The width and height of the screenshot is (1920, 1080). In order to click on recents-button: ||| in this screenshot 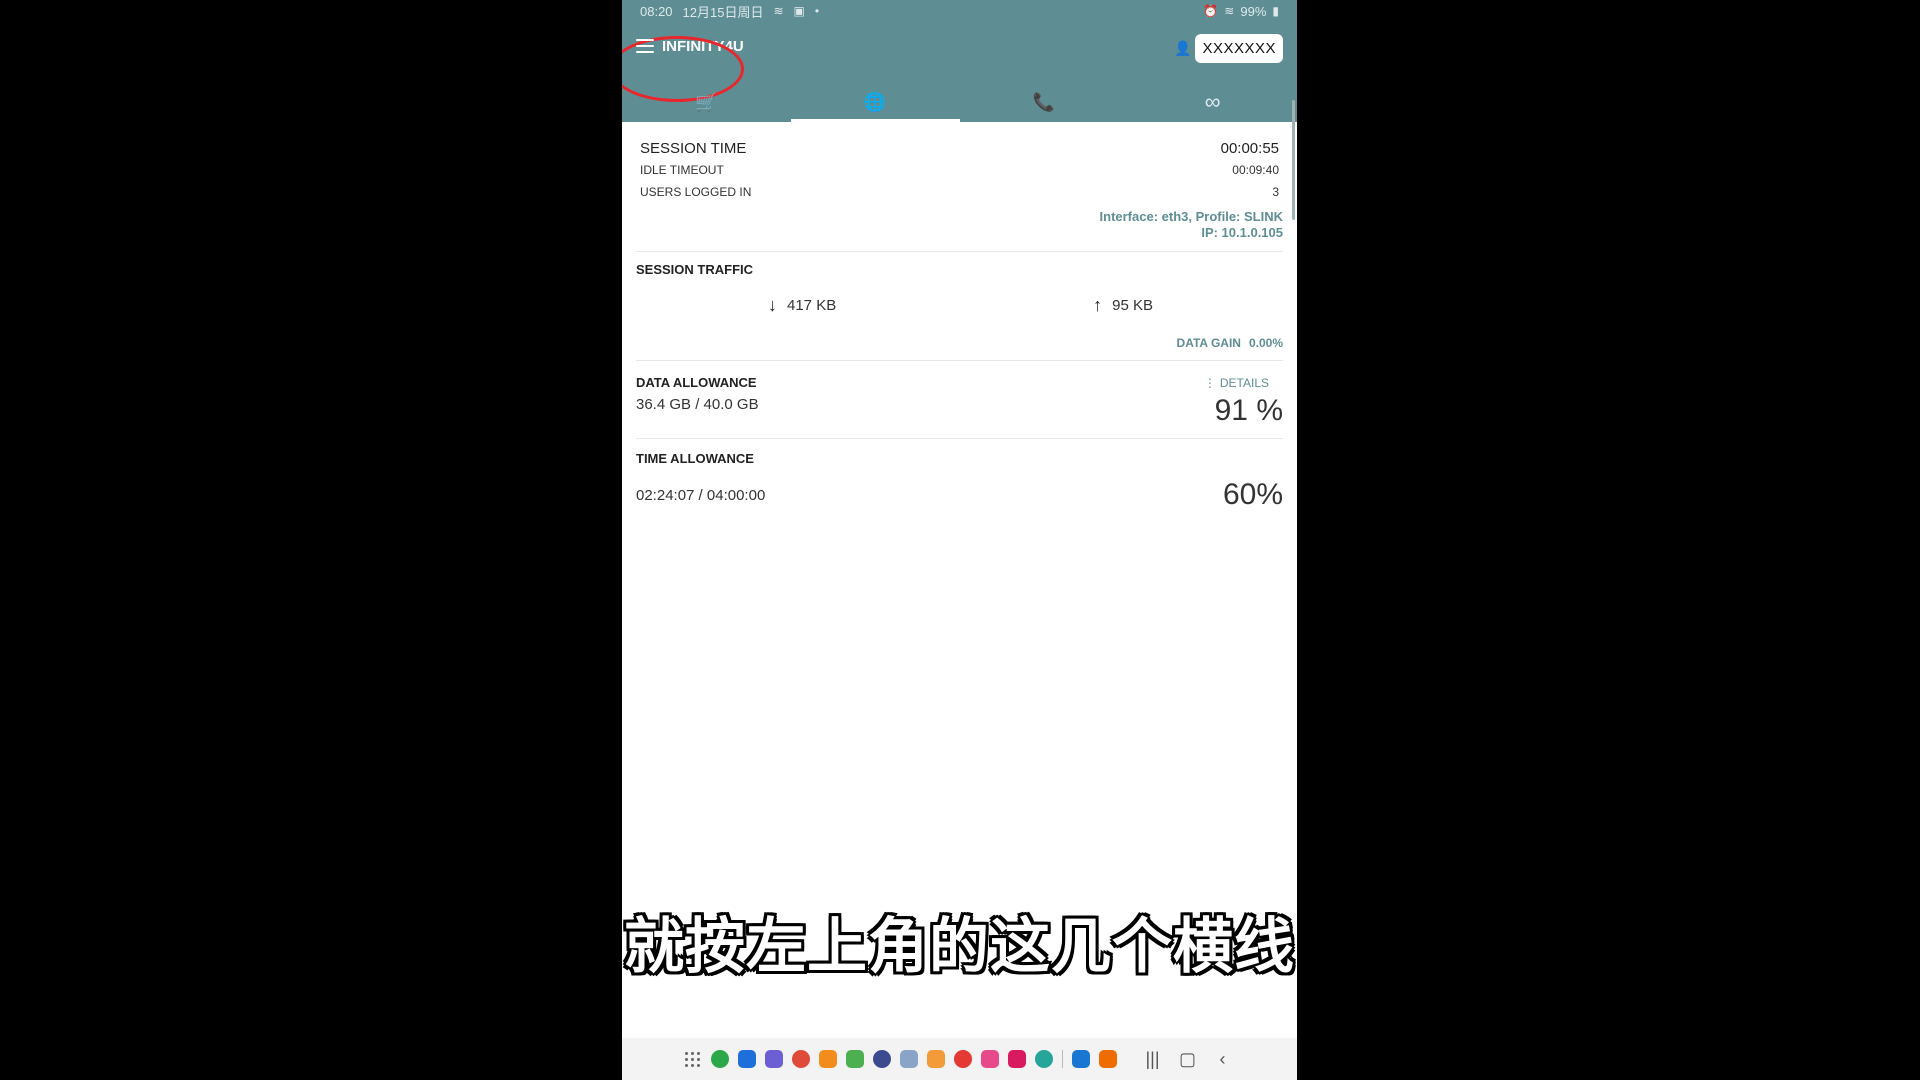, I will do `click(1153, 1059)`.